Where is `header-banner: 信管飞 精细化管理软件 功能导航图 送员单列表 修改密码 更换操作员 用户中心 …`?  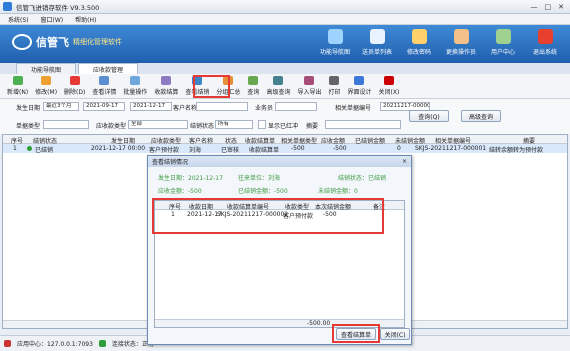
header-banner: 信管飞 精细化管理软件 功能导航图 送员单列表 修改密码 更换操作员 用户中心 … is located at coordinates (285, 44).